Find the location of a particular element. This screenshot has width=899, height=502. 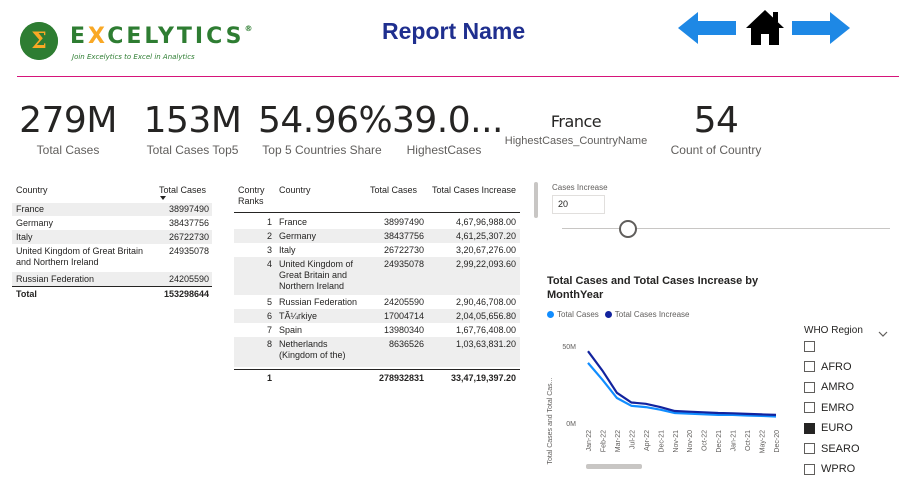

cell-rank: 2 is located at coordinates (269, 236).